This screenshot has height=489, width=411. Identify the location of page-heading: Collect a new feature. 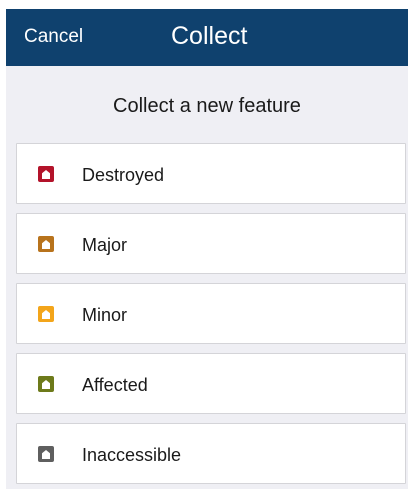
(207, 106).